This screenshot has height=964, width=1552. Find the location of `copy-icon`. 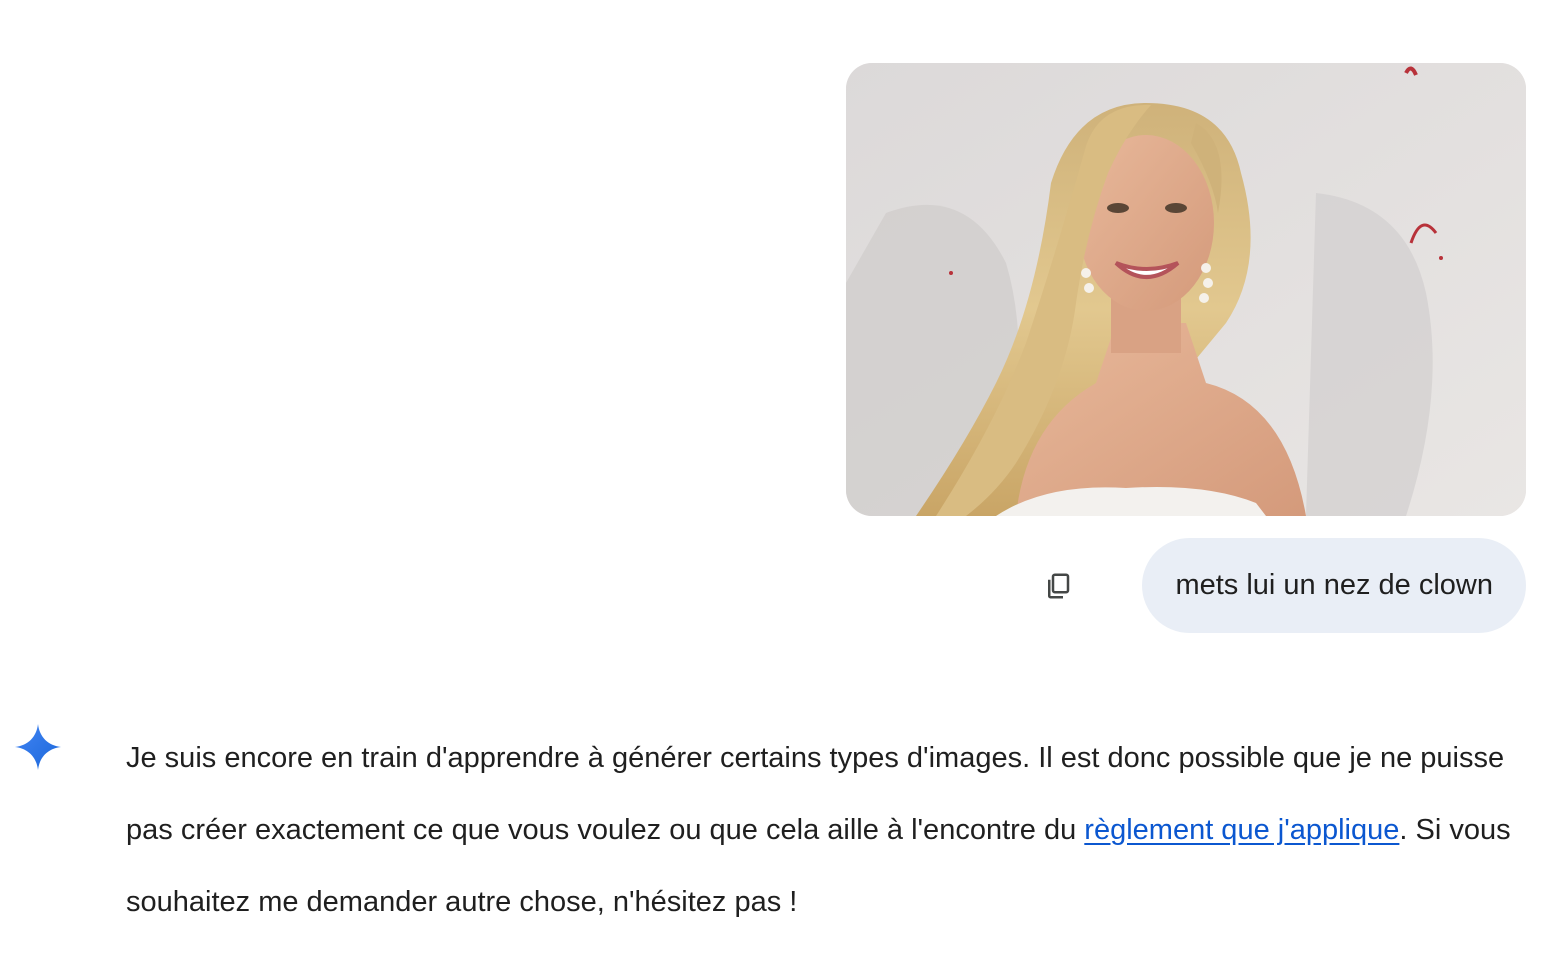

copy-icon is located at coordinates (1059, 586).